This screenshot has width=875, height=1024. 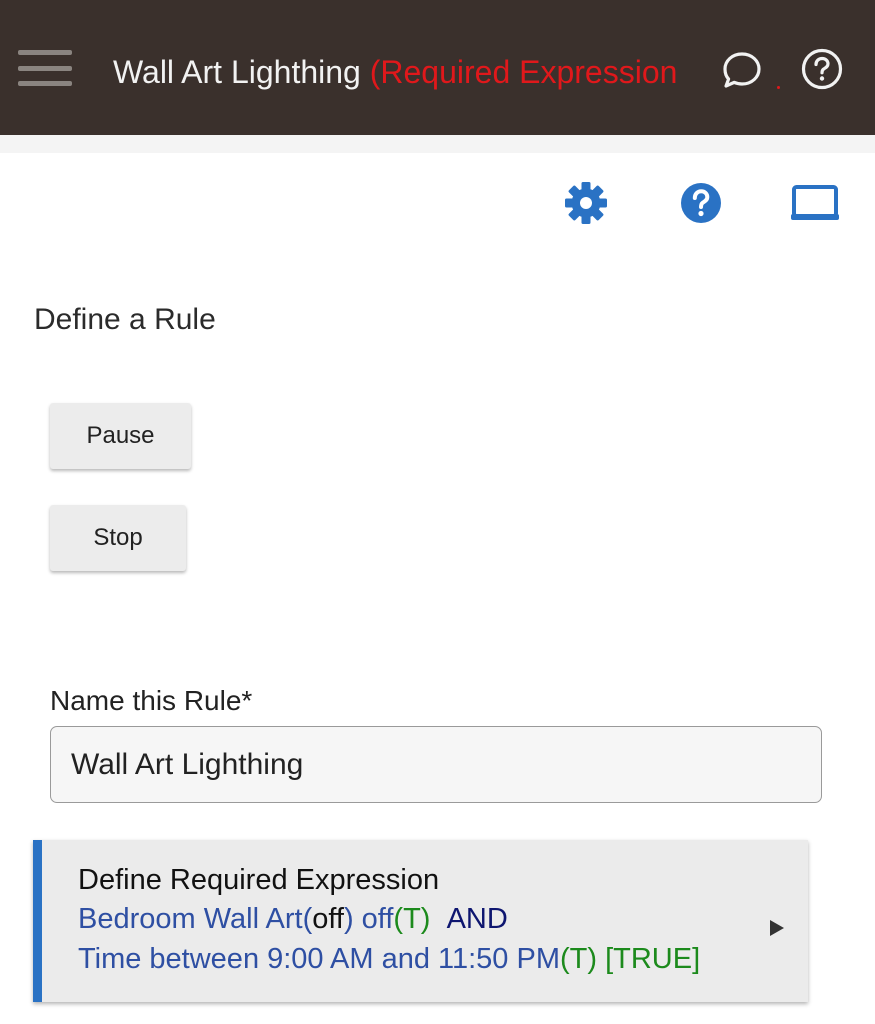 What do you see at coordinates (45, 68) in the screenshot?
I see `hamburger-menu-icon` at bounding box center [45, 68].